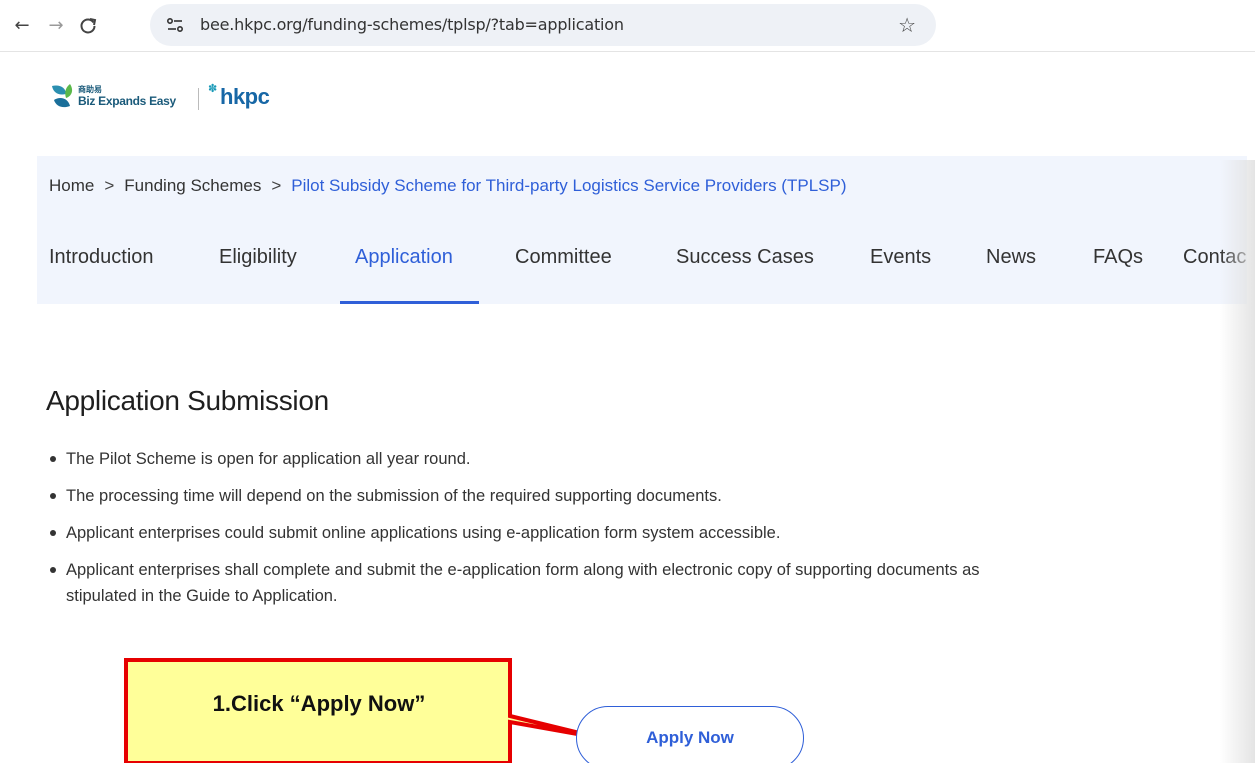  Describe the element at coordinates (319, 703) in the screenshot. I see `callout-text: 1.Click “Apply Now”` at that location.